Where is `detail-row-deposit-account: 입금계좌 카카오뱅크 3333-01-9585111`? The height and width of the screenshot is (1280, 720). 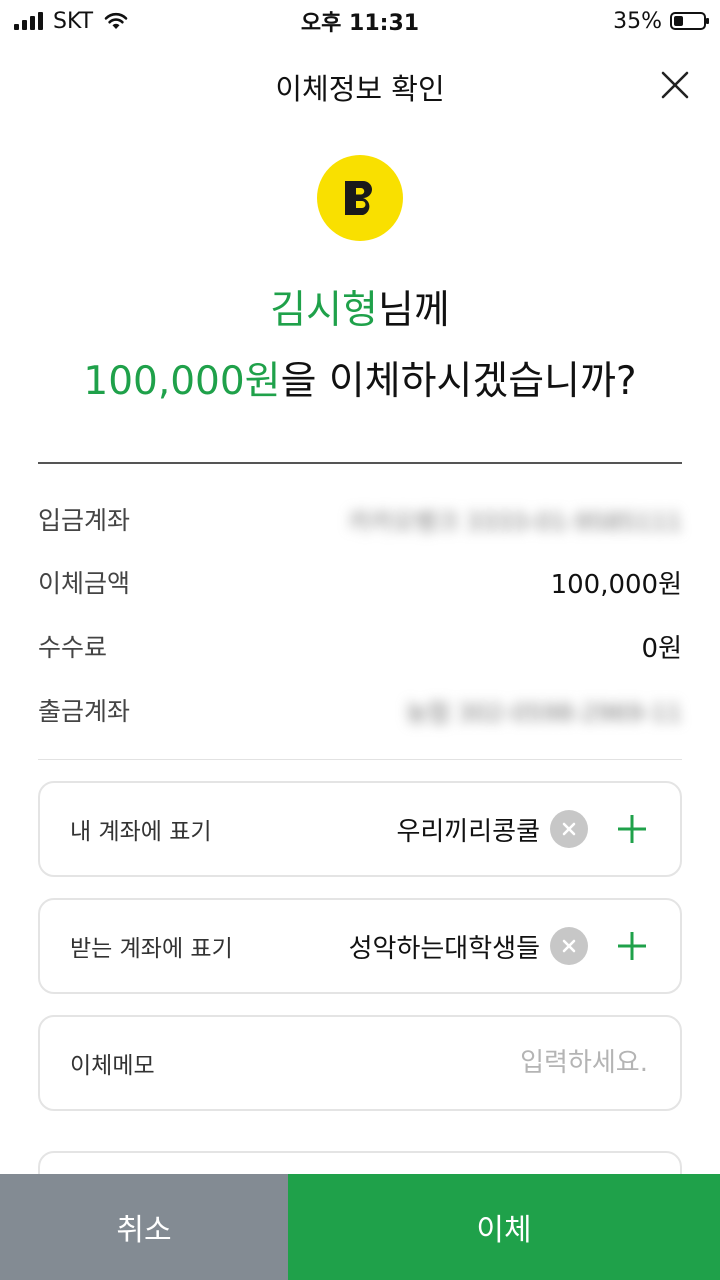
detail-row-deposit-account: 입금계좌 카카오뱅크 3333-01-9585111 is located at coordinates (360, 519).